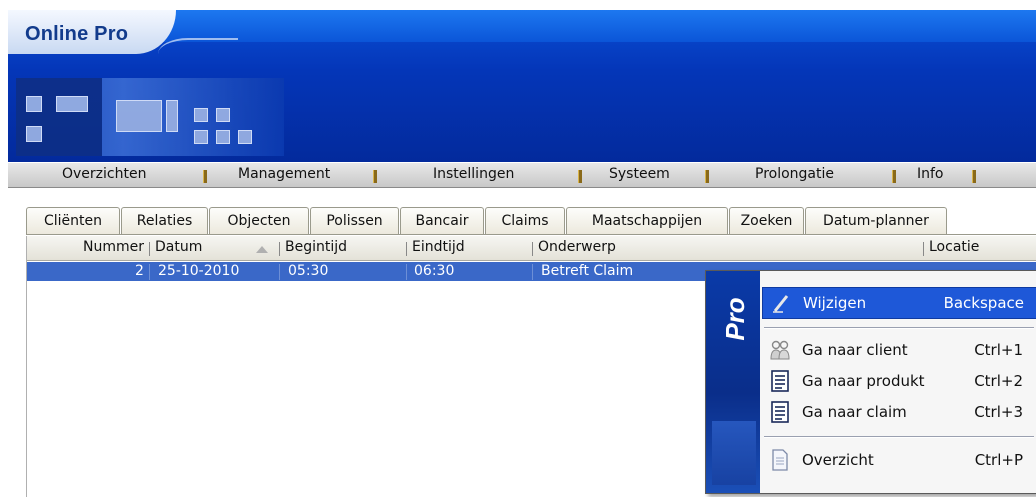  Describe the element at coordinates (438, 247) in the screenshot. I see `column-header-eindtijd: Eindtijd` at that location.